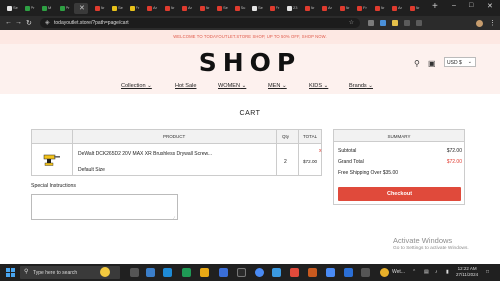 This screenshot has height=281, width=500. Describe the element at coordinates (318, 86) in the screenshot. I see `nav-item-kids: KIDS ⌄` at that location.